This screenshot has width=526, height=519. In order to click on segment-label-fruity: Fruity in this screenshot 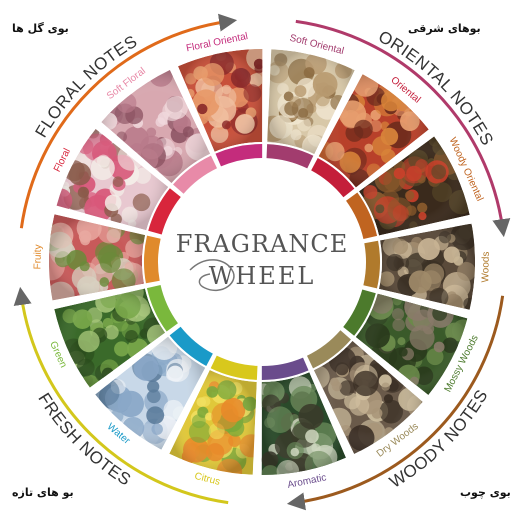, I will do `click(38, 256)`.